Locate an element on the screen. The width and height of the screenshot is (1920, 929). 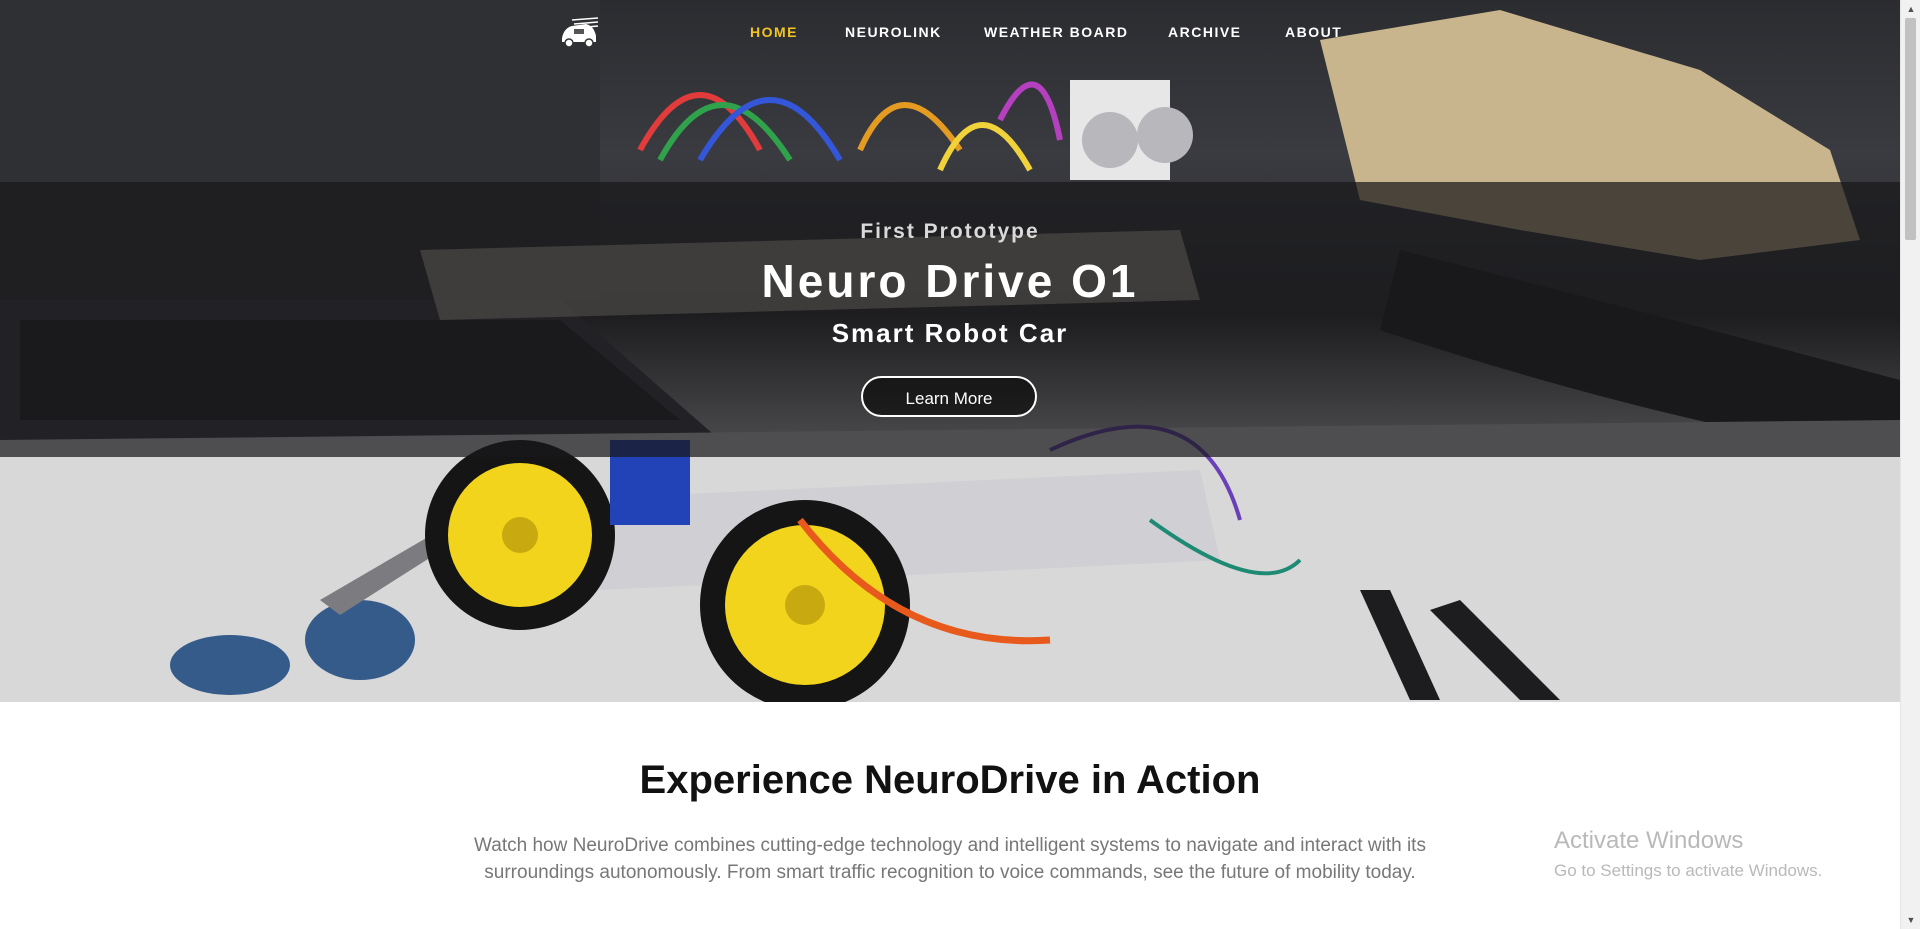
hero-title: Neuro Drive O1 is located at coordinates (950, 281).